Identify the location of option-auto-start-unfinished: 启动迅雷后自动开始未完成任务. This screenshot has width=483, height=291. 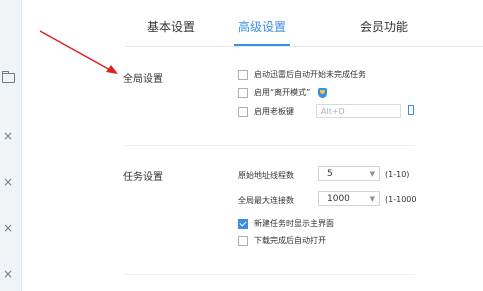
(302, 74).